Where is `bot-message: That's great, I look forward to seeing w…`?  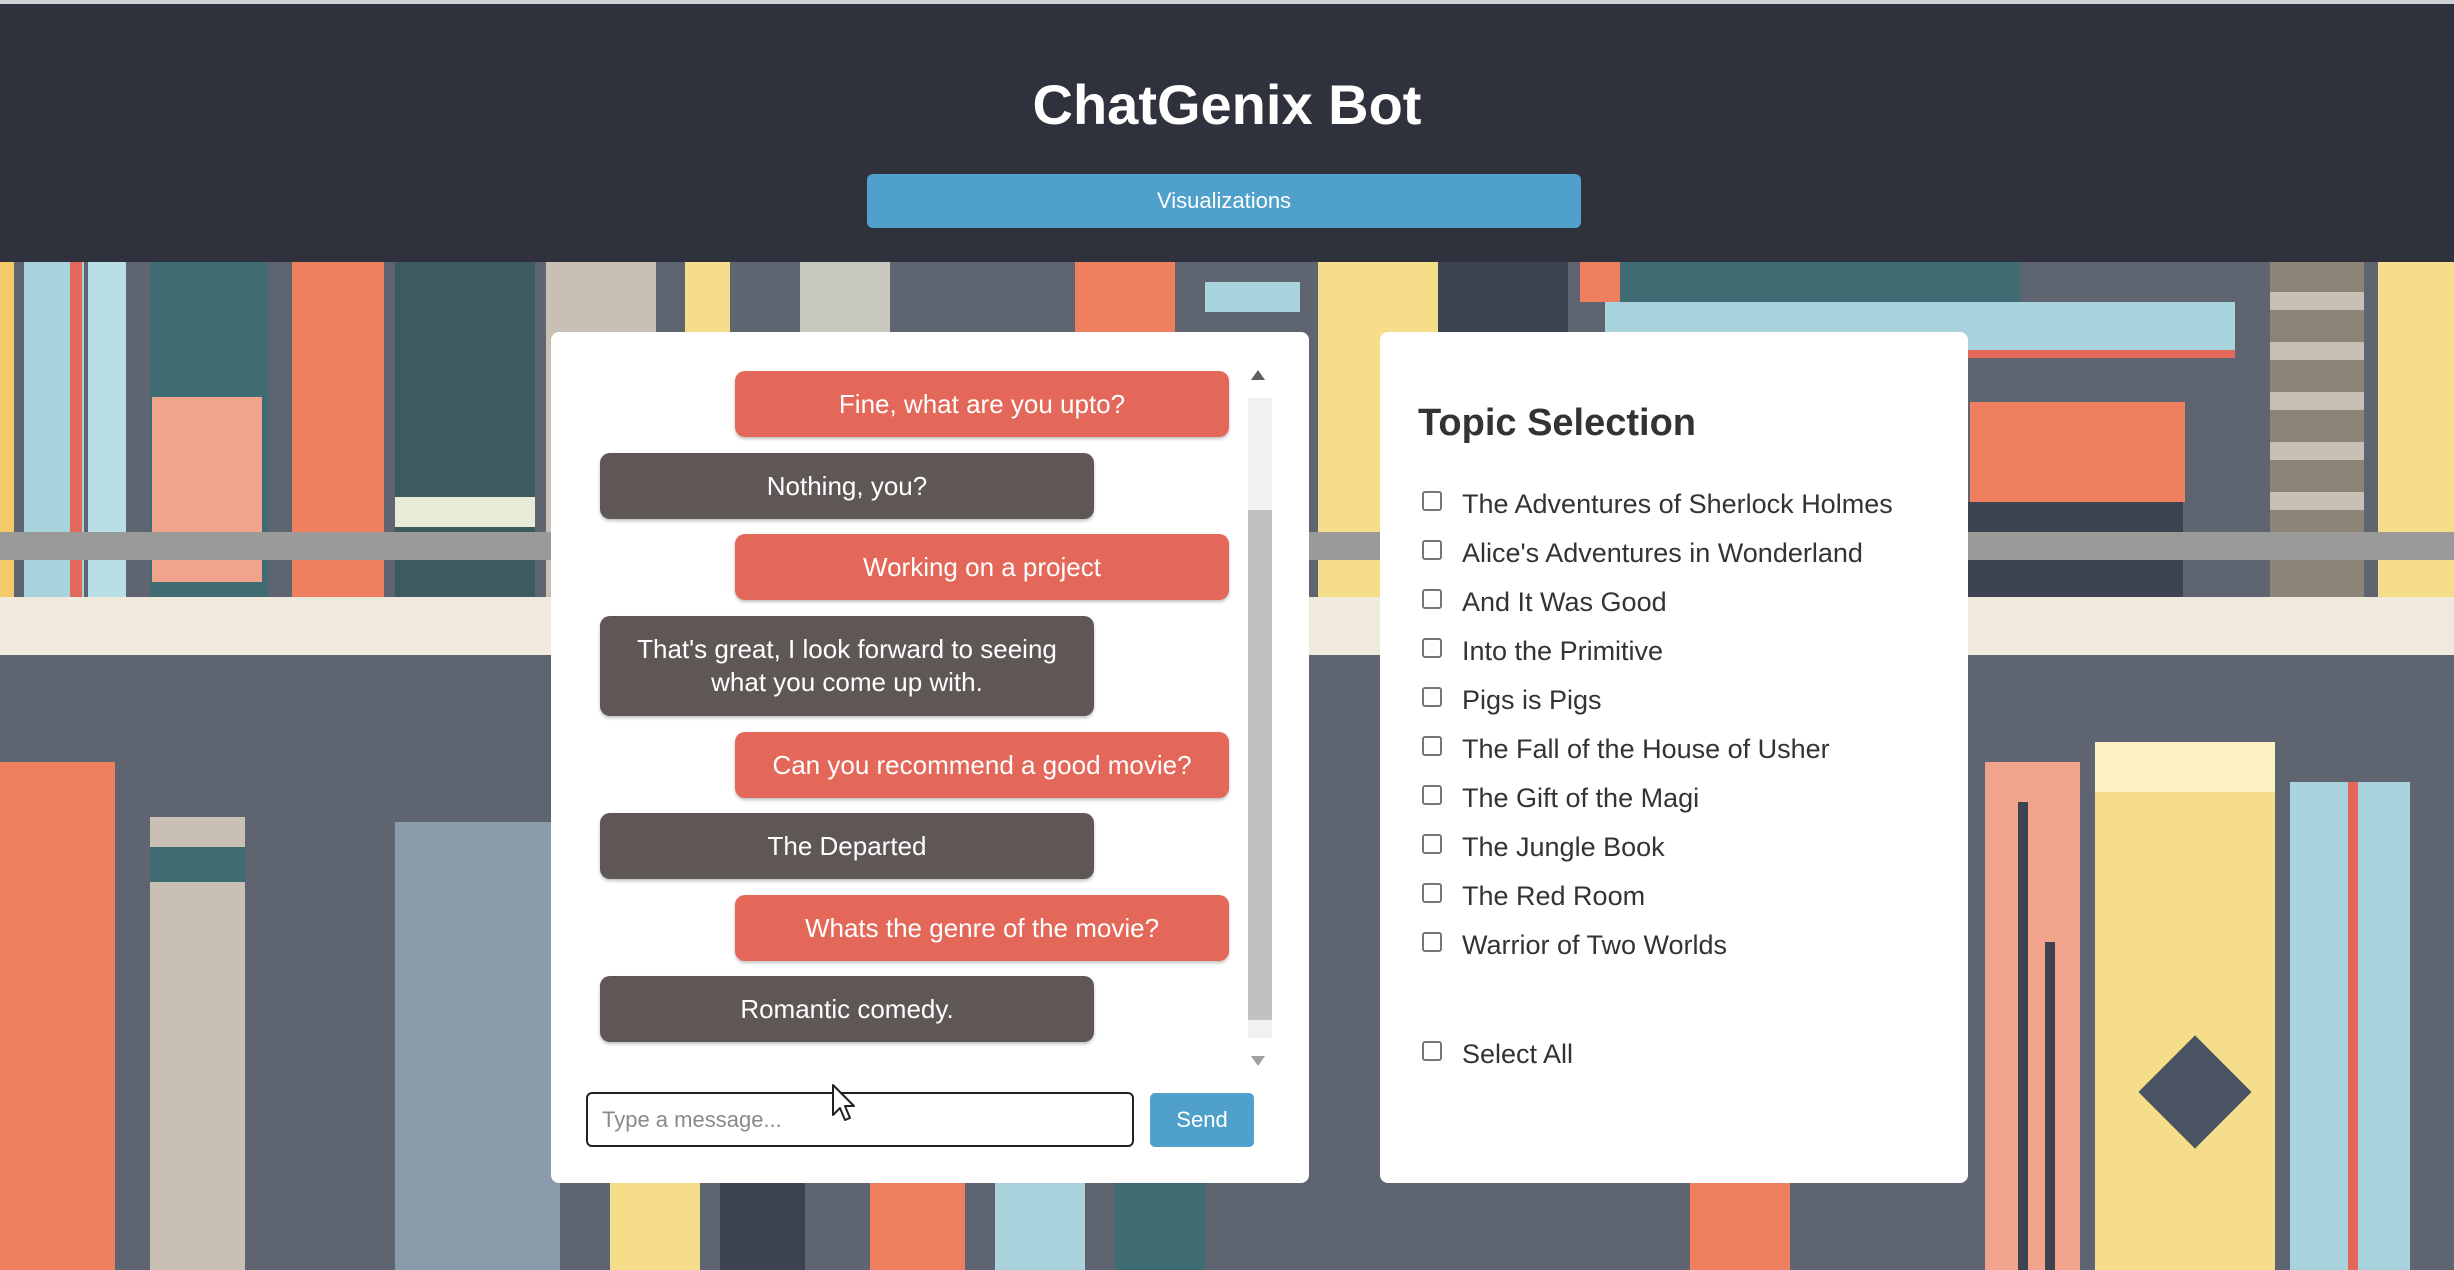 bot-message: That's great, I look forward to seeing w… is located at coordinates (847, 666).